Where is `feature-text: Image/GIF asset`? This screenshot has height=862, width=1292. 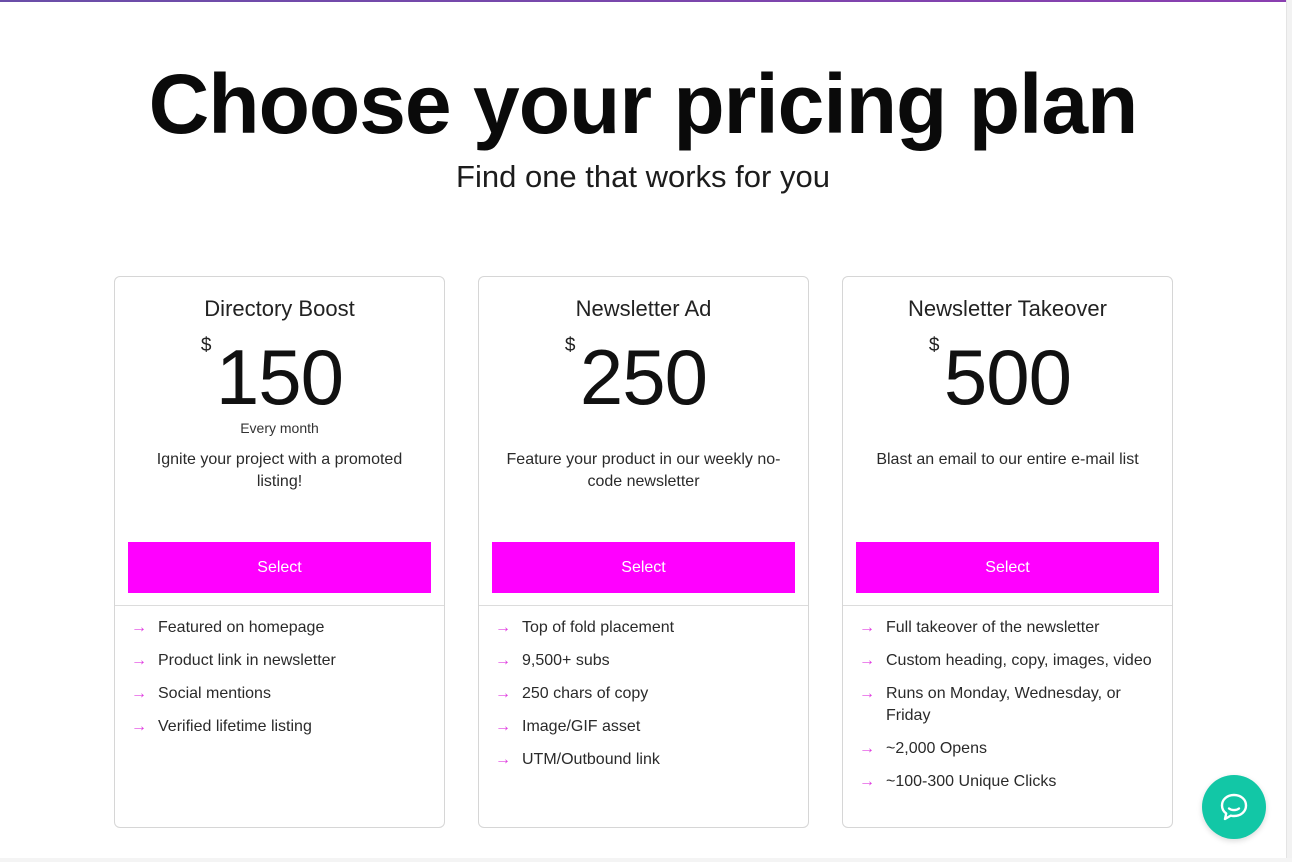 feature-text: Image/GIF asset is located at coordinates (581, 726).